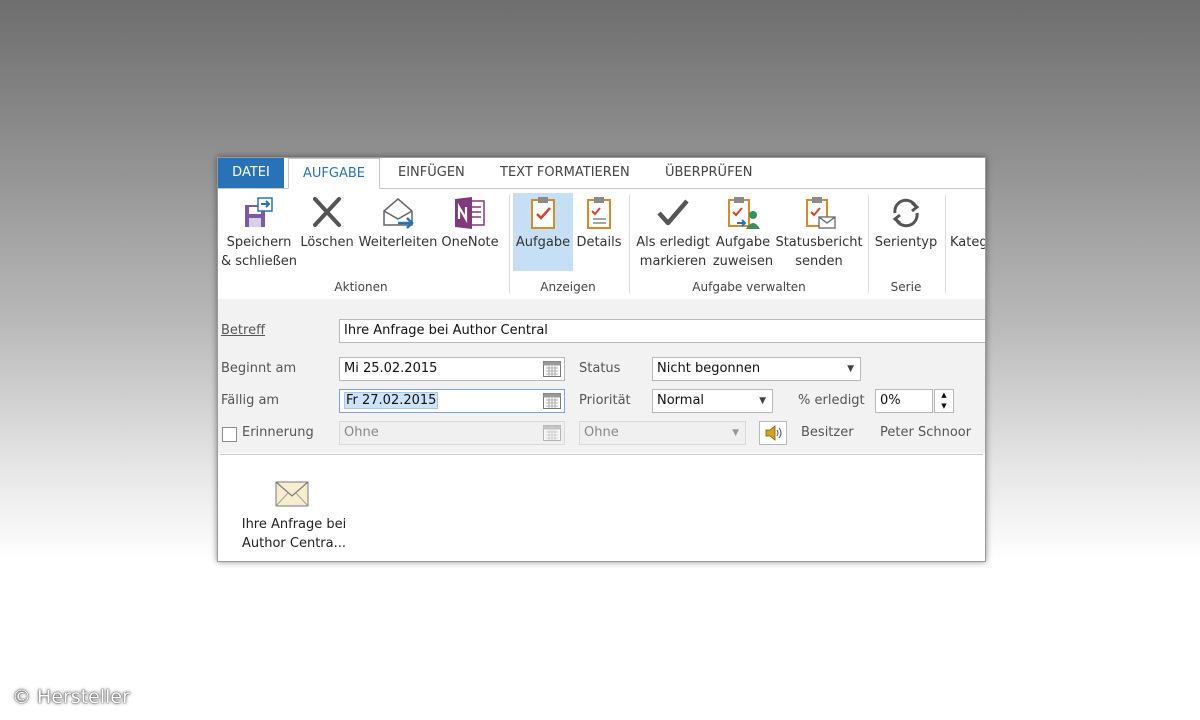 This screenshot has width=1200, height=720. What do you see at coordinates (926, 432) in the screenshot?
I see `owner-value: Peter Schnoor` at bounding box center [926, 432].